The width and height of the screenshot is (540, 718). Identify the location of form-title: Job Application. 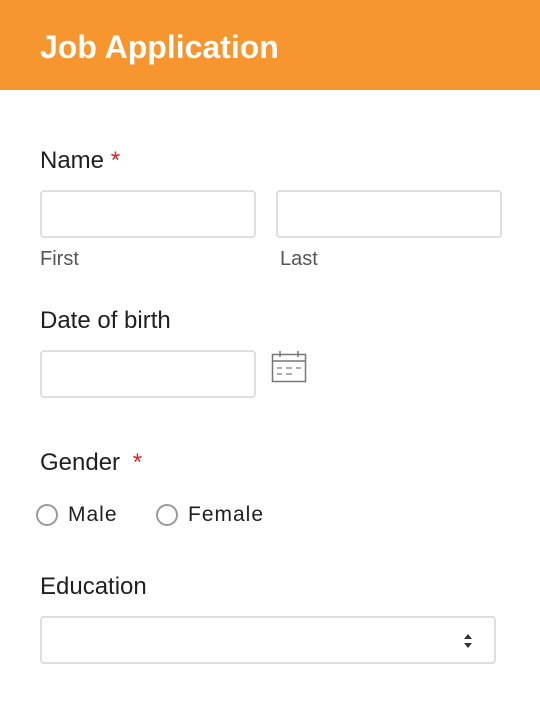
(159, 47).